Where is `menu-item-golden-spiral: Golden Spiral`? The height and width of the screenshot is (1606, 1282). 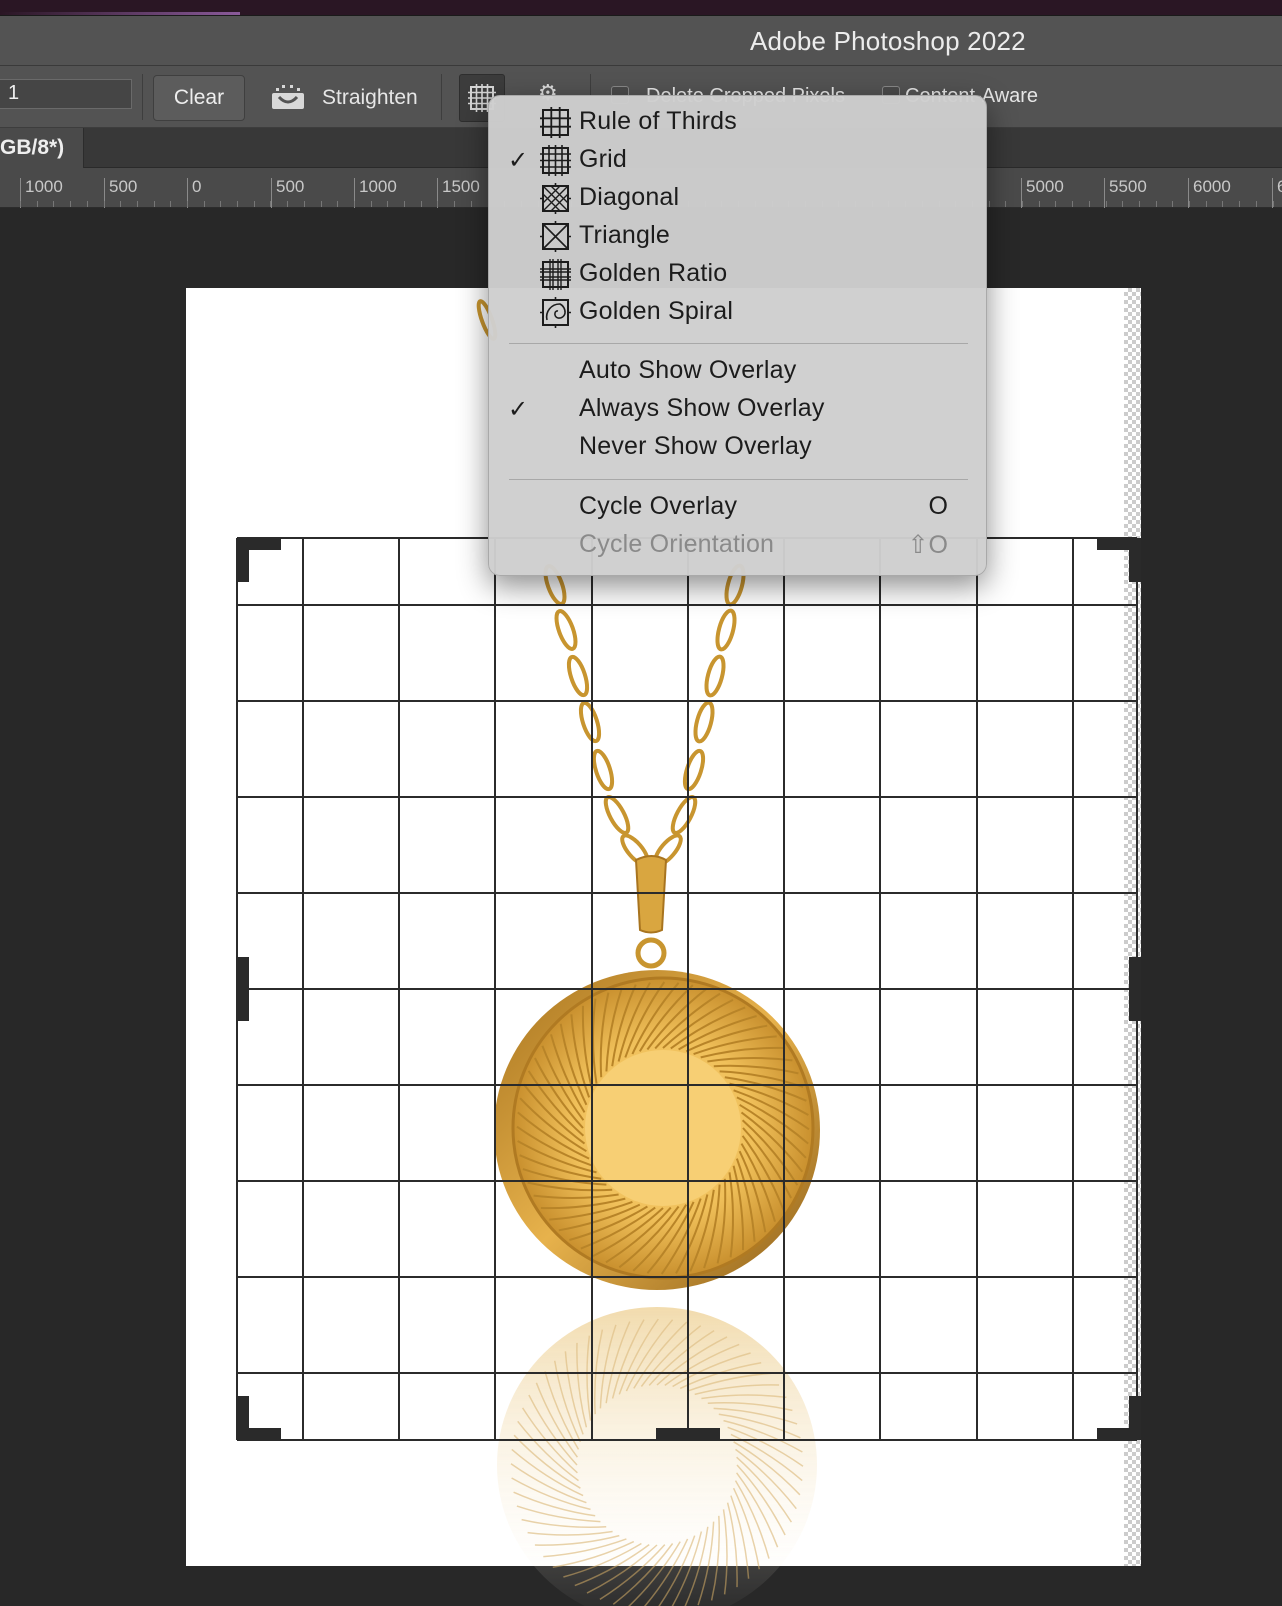
menu-item-golden-spiral: Golden Spiral is located at coordinates (738, 312).